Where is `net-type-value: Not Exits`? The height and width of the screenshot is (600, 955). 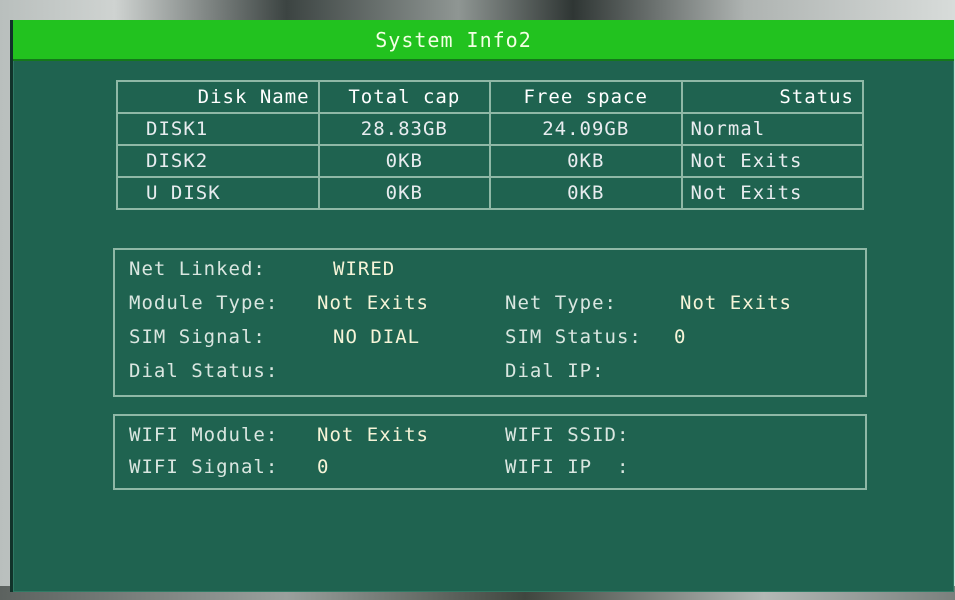
net-type-value: Not Exits is located at coordinates (736, 303).